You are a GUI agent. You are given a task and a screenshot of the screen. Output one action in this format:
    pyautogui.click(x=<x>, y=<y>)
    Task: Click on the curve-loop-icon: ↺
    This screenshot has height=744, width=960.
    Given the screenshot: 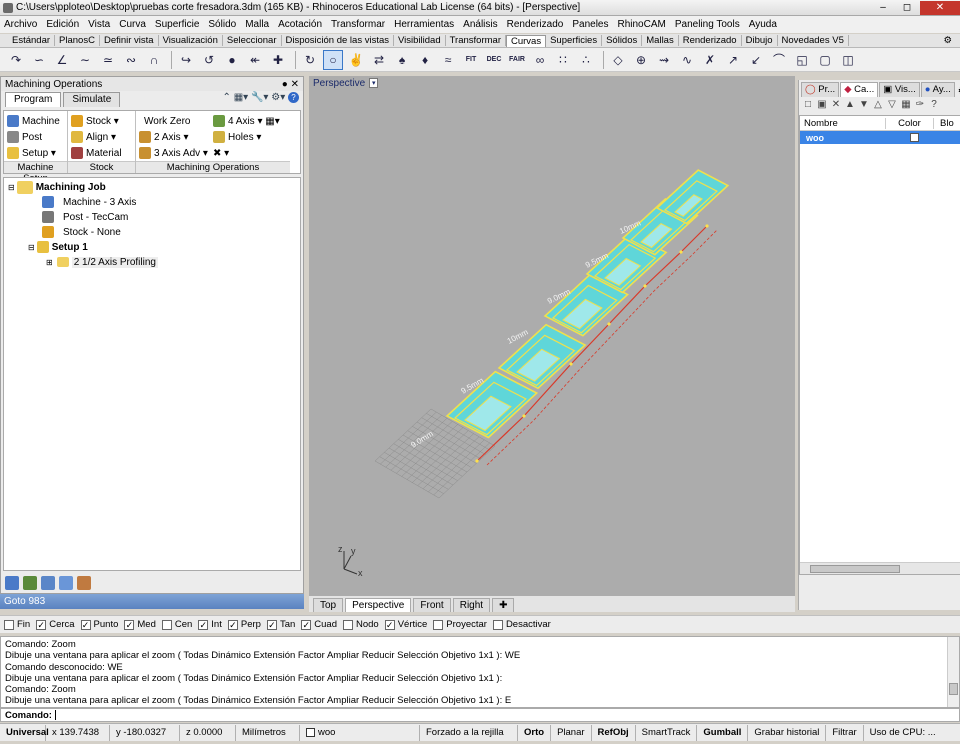 What is the action you would take?
    pyautogui.click(x=209, y=60)
    